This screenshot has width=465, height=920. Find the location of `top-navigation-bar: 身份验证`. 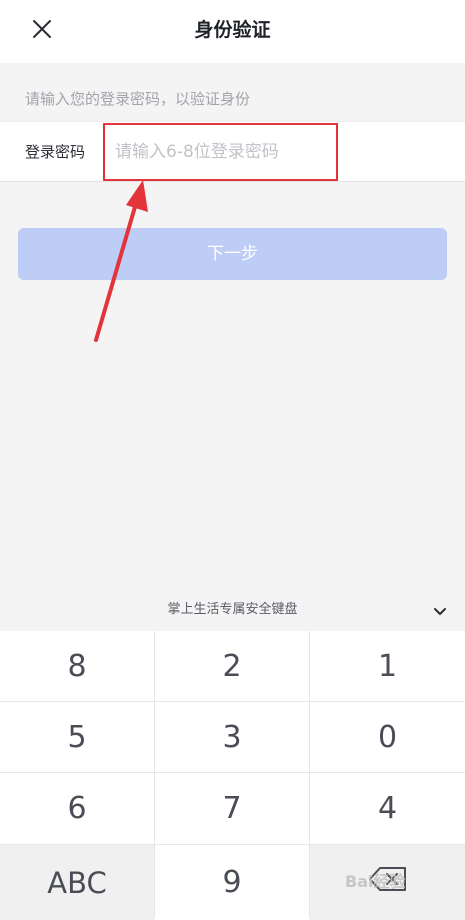

top-navigation-bar: 身份验证 is located at coordinates (232, 31).